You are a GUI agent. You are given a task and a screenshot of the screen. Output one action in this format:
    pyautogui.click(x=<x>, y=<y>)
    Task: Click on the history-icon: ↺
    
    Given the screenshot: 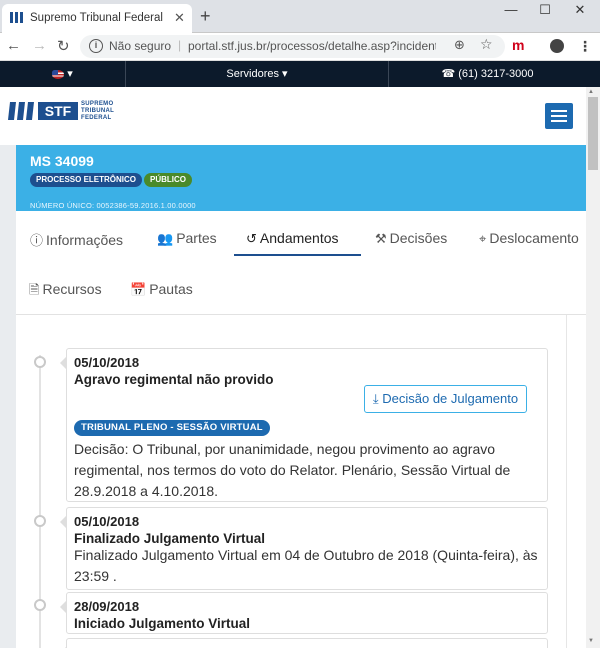 What is the action you would take?
    pyautogui.click(x=251, y=238)
    